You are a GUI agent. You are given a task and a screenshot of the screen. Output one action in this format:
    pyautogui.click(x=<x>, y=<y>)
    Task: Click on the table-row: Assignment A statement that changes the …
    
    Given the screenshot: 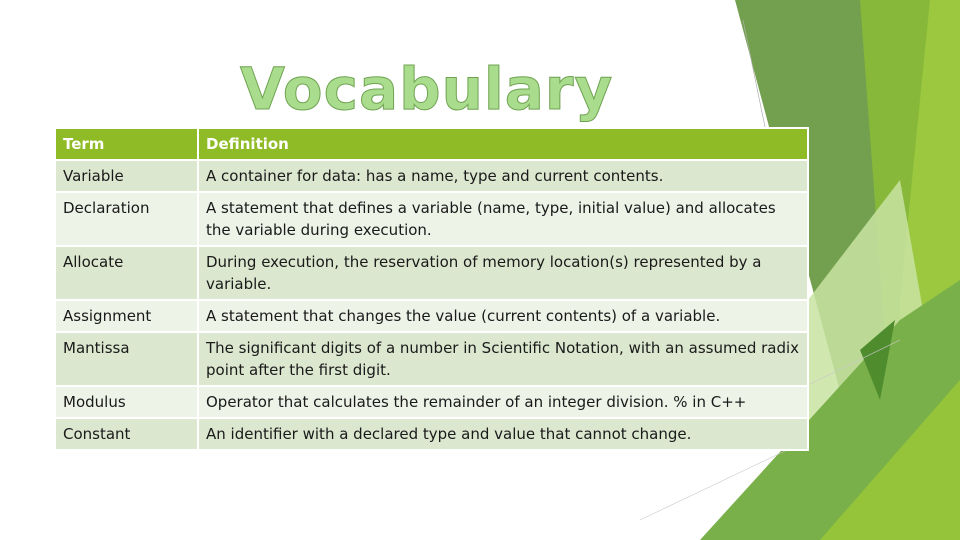 What is the action you would take?
    pyautogui.click(x=431, y=316)
    